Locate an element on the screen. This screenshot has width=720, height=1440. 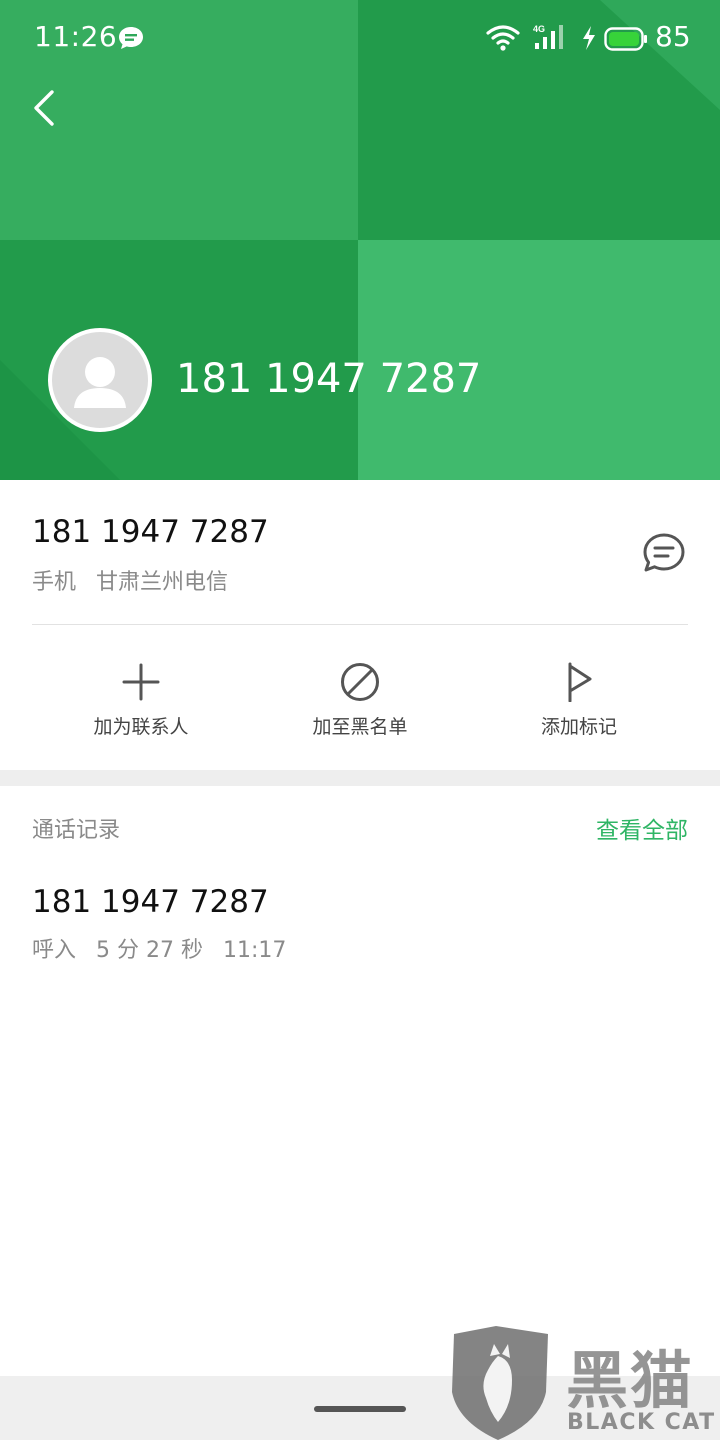
add-tag-button: 添加标记 is located at coordinates (579, 697).